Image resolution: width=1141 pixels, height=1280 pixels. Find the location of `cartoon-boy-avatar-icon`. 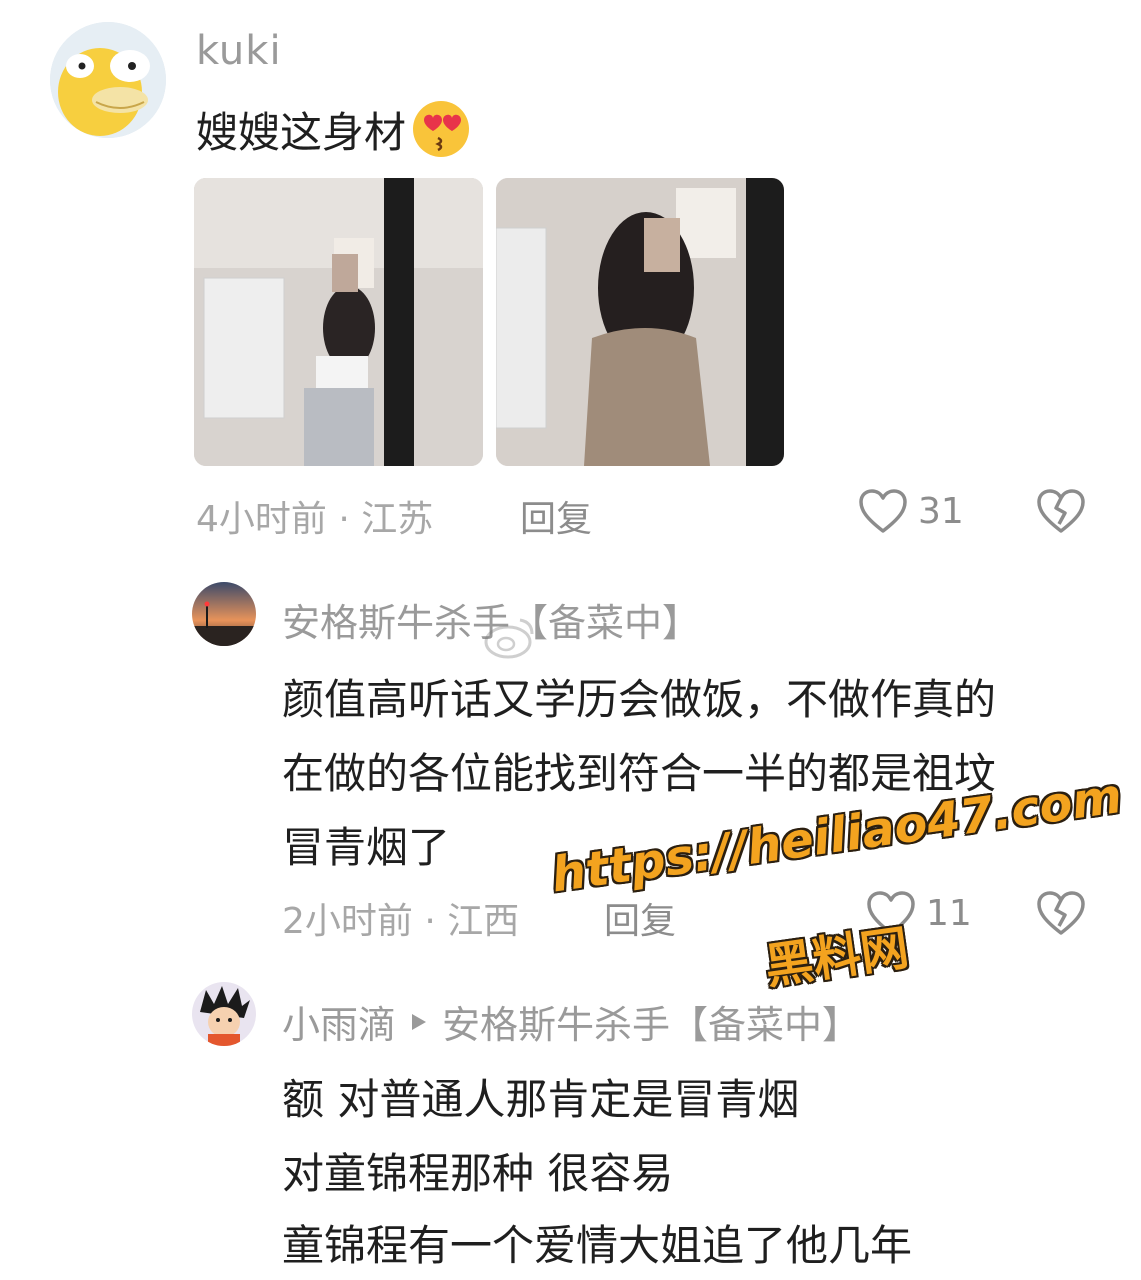

cartoon-boy-avatar-icon is located at coordinates (224, 1014).